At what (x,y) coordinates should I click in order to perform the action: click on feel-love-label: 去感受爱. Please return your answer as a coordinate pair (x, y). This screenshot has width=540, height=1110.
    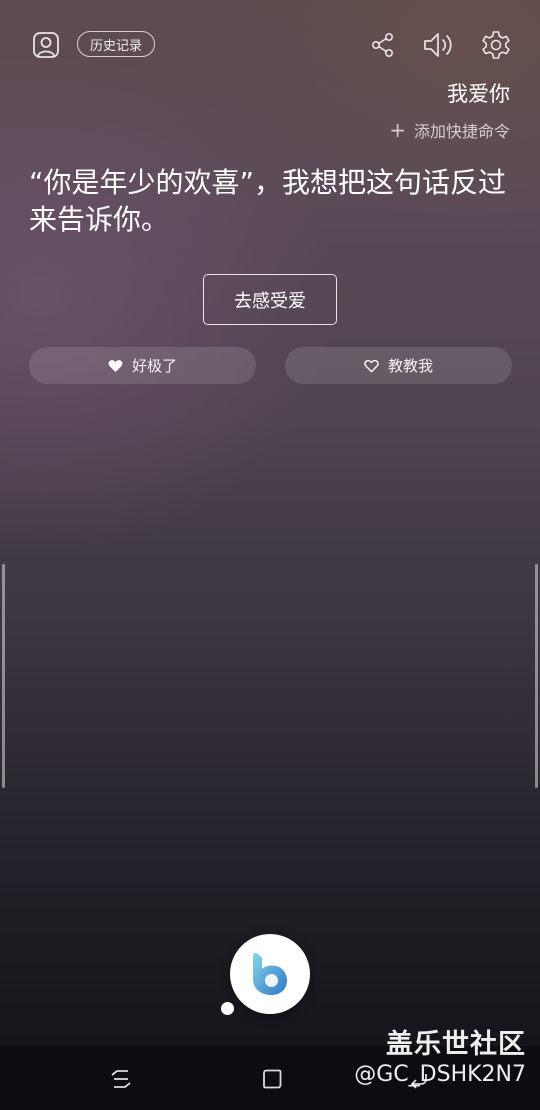
    Looking at the image, I should click on (270, 301).